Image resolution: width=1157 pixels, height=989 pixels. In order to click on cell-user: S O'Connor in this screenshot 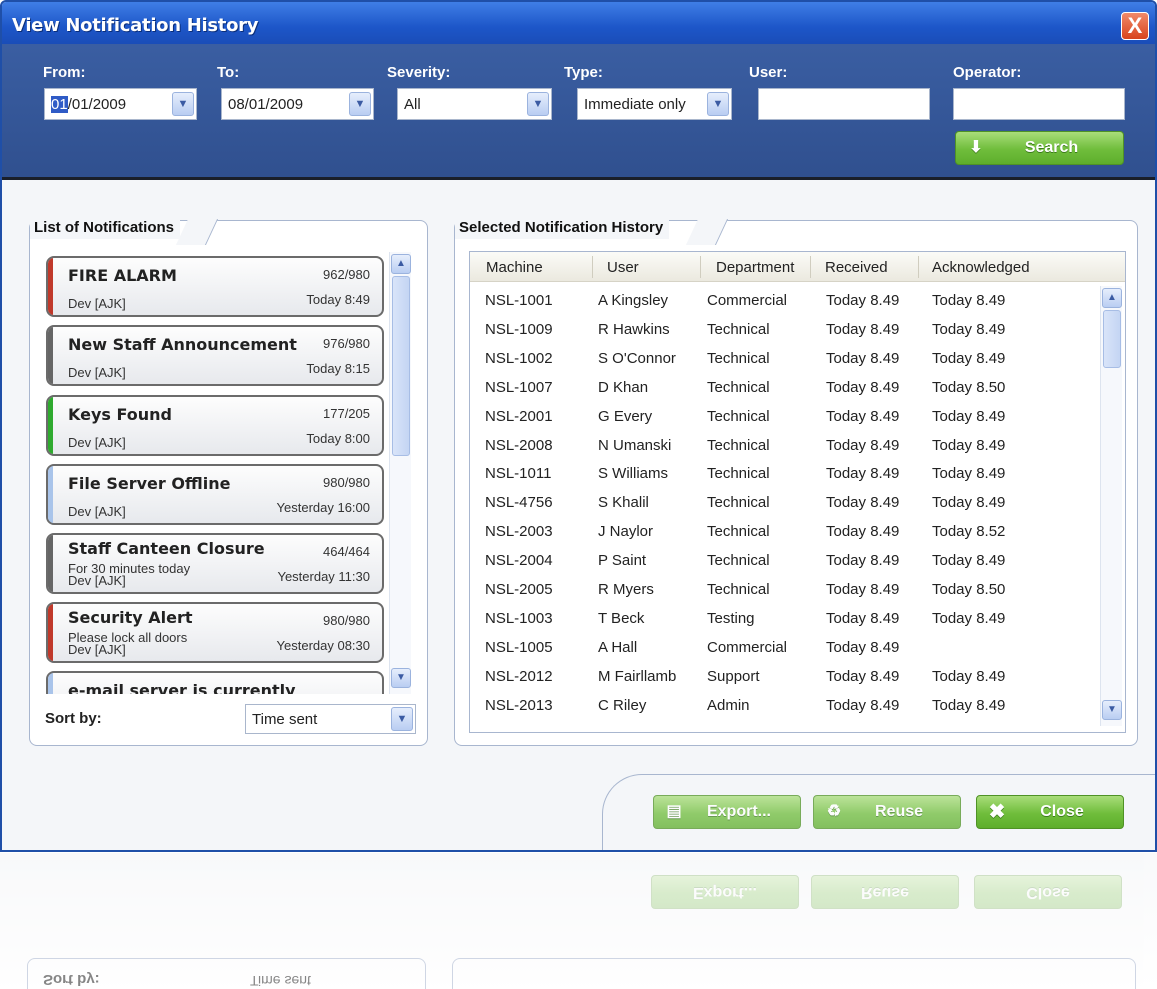, I will do `click(637, 358)`.